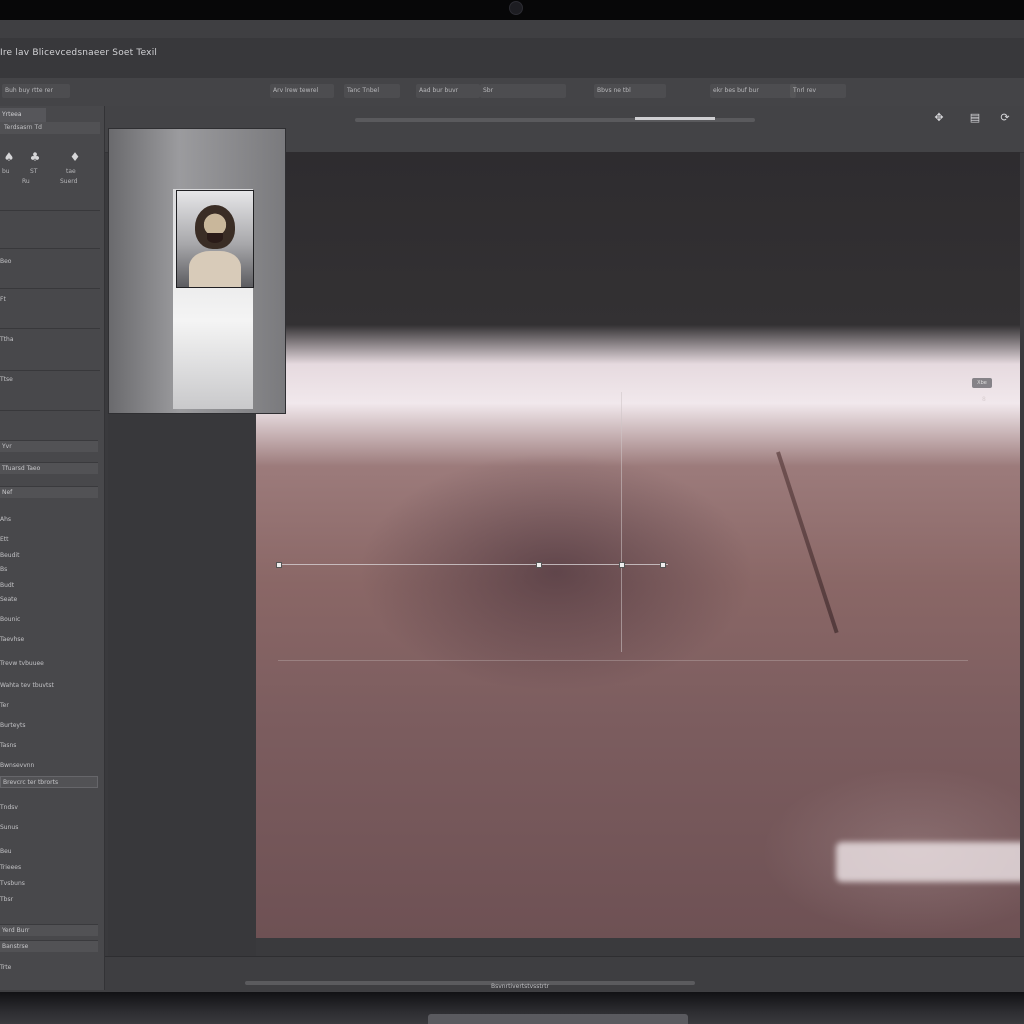  I want to click on sidebar-item: Sunus, so click(9, 828).